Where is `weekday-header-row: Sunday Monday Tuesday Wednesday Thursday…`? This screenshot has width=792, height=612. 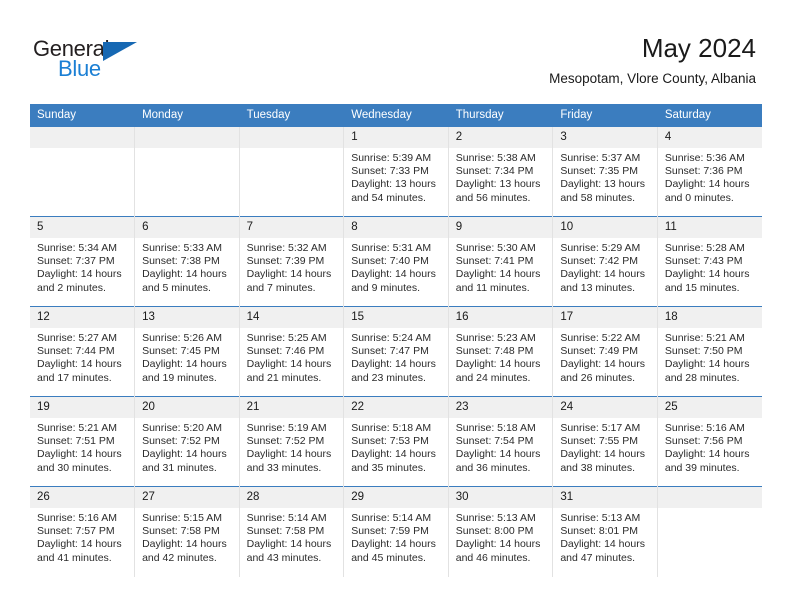 weekday-header-row: Sunday Monday Tuesday Wednesday Thursday… is located at coordinates (396, 115).